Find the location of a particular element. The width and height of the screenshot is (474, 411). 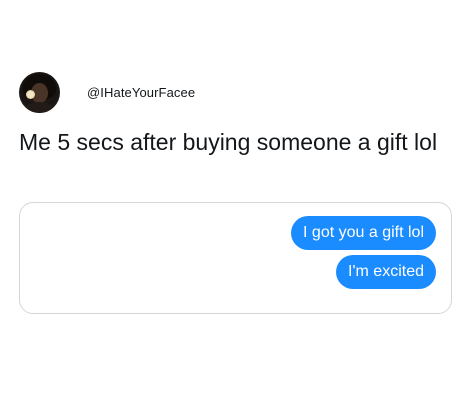

message-text: I'm excited is located at coordinates (386, 271).